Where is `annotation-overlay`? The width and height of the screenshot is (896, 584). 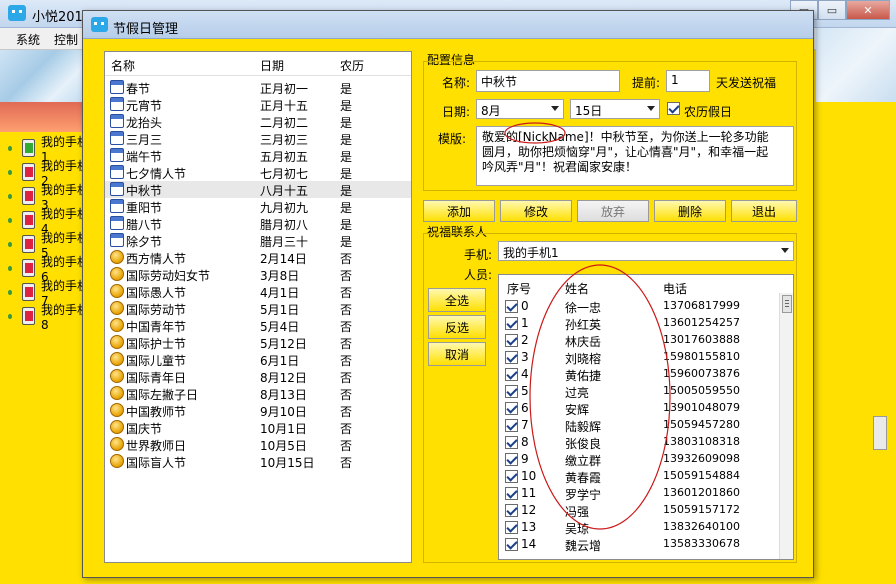
annotation-overlay is located at coordinates (587, 326).